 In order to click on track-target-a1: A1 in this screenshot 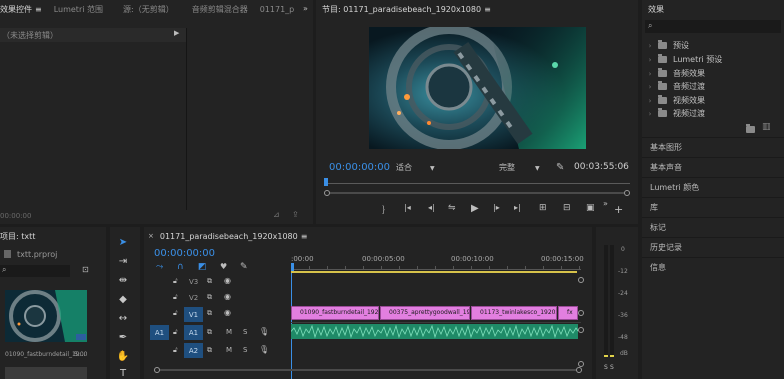, I will do `click(193, 332)`.